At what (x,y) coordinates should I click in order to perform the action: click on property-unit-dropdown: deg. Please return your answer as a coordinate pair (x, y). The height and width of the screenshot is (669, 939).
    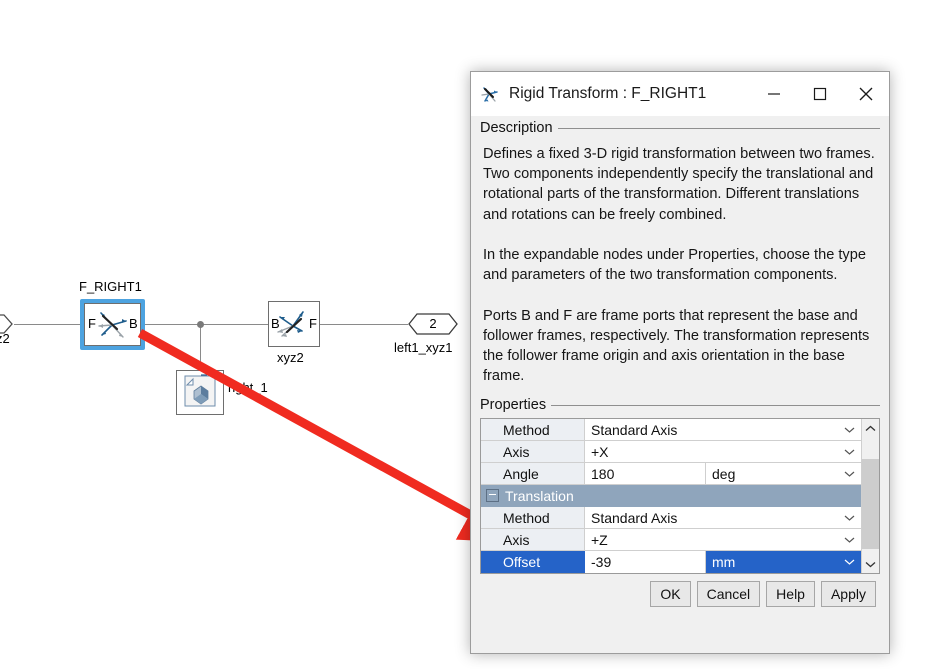
    Looking at the image, I should click on (783, 474).